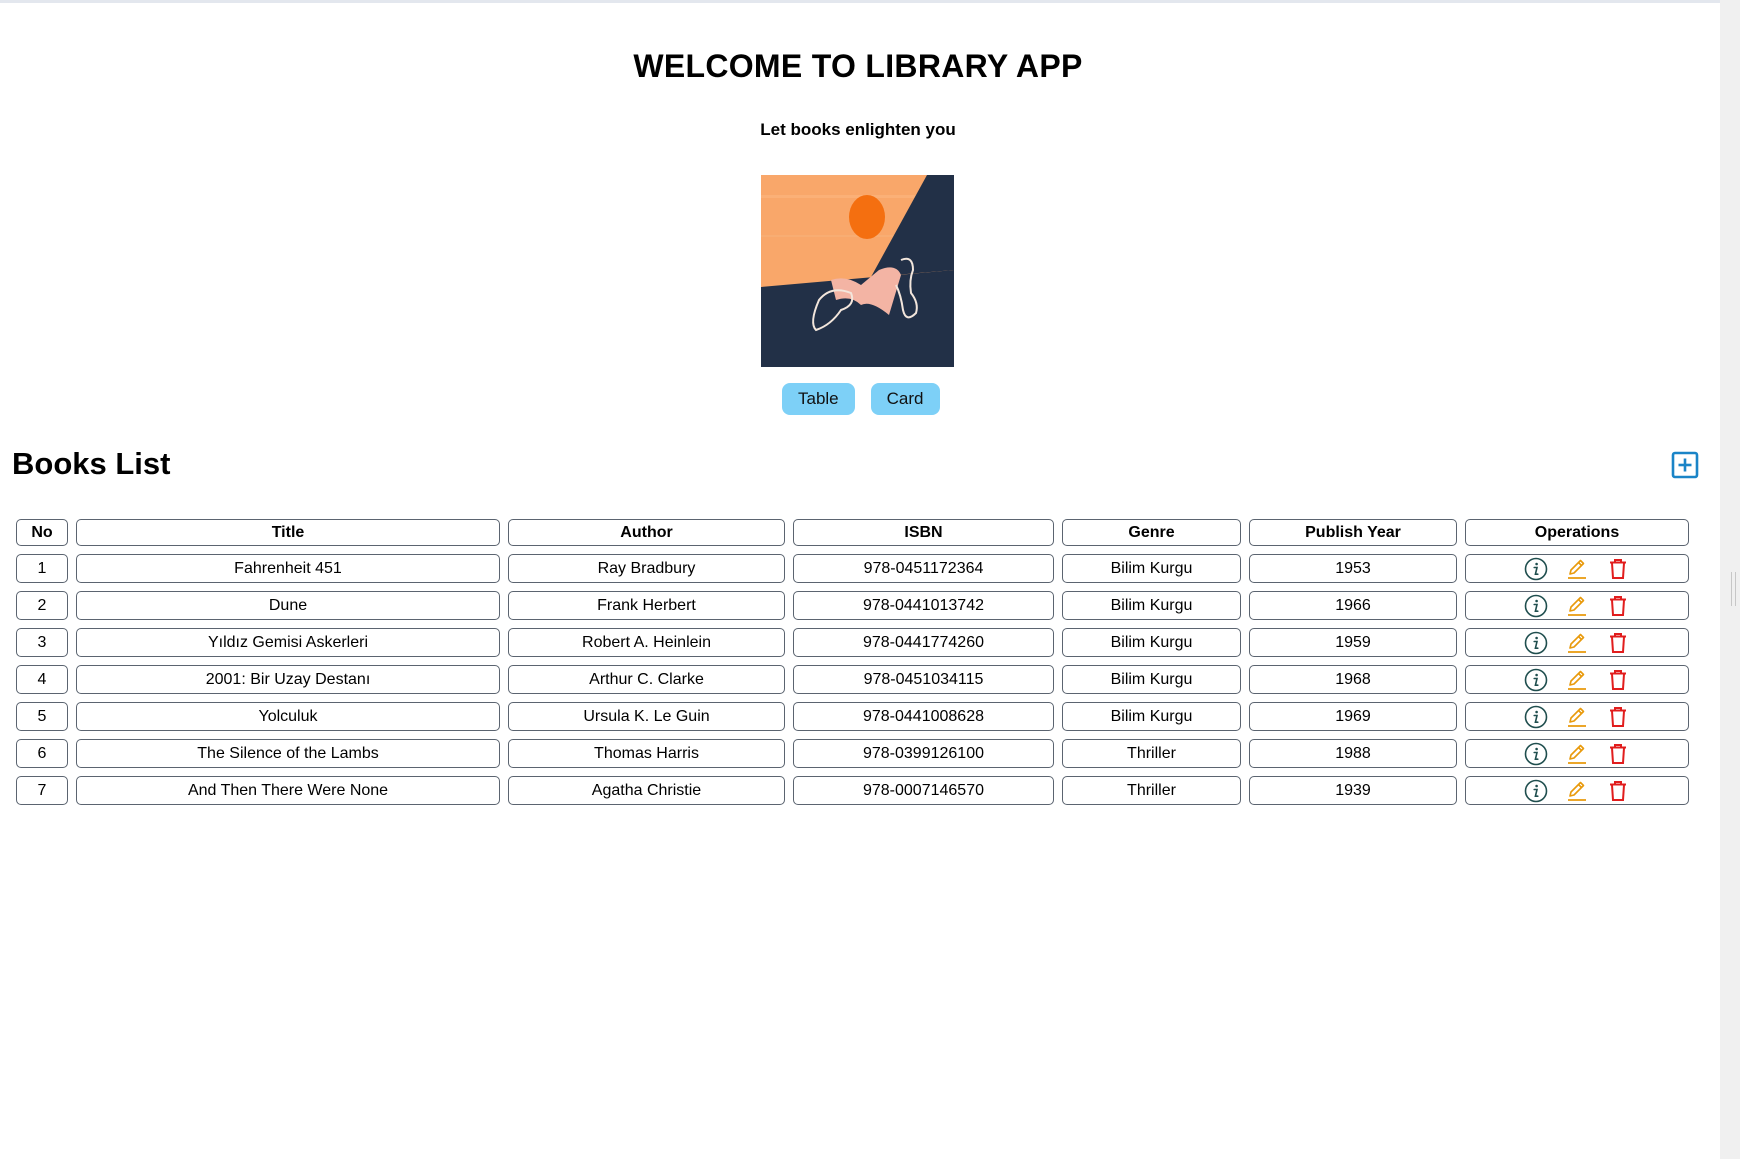 The image size is (1740, 1159). Describe the element at coordinates (923, 532) in the screenshot. I see `column-header-isbn: ISBN` at that location.